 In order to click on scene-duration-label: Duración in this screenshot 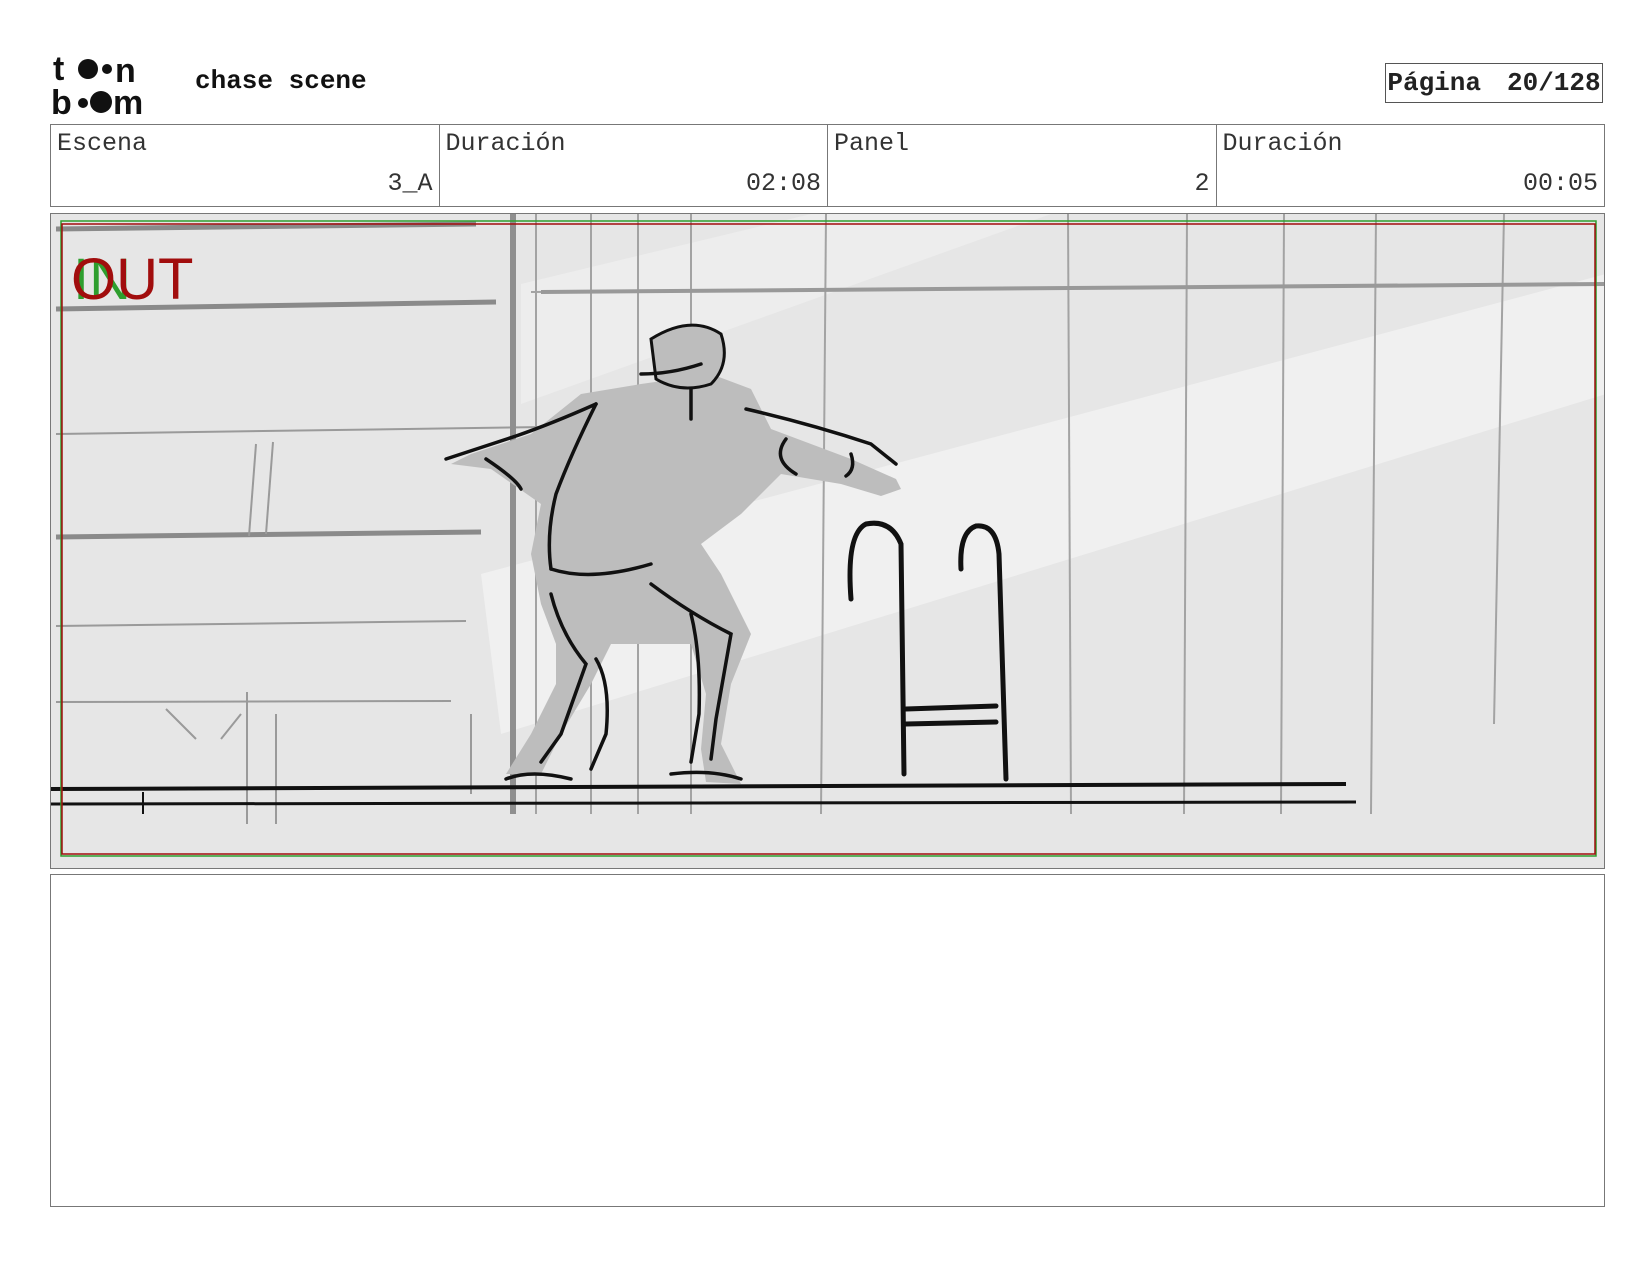, I will do `click(505, 143)`.